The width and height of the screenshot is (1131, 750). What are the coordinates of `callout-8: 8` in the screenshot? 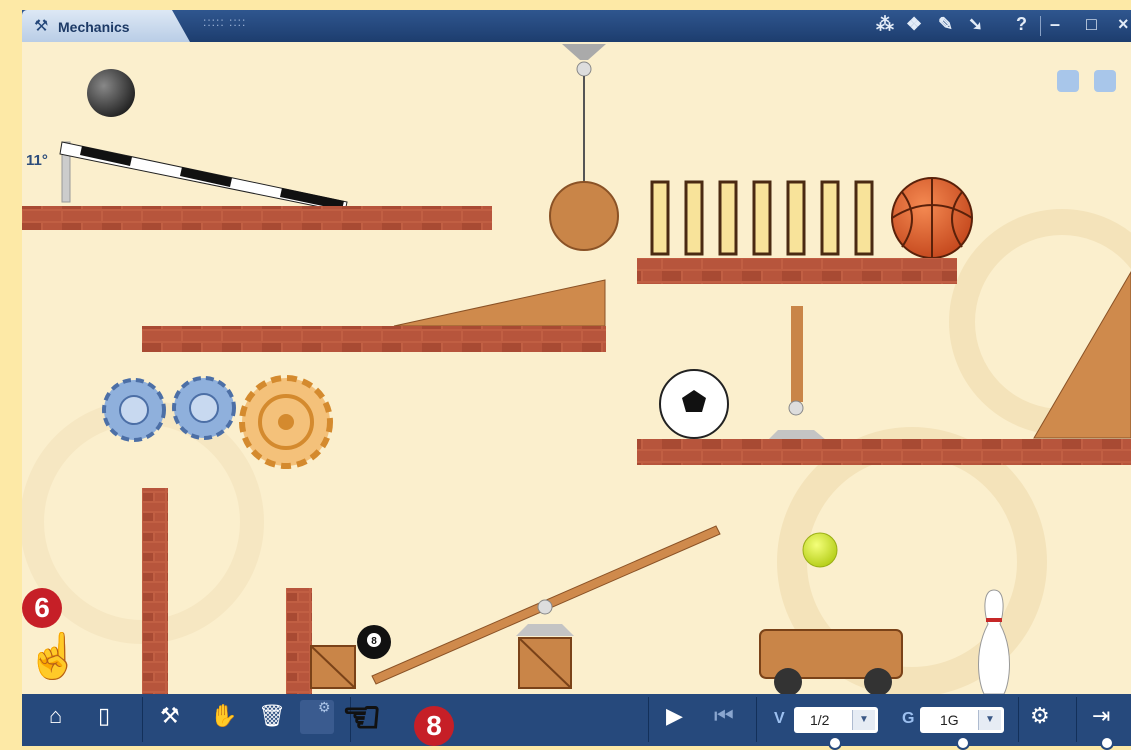 It's located at (434, 726).